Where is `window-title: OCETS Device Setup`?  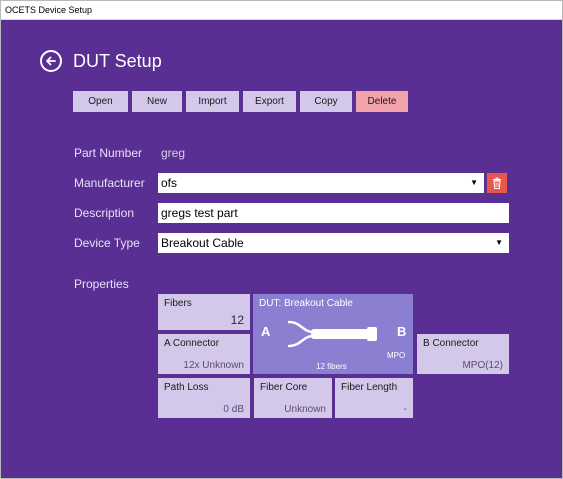
window-title: OCETS Device Setup is located at coordinates (281, 10).